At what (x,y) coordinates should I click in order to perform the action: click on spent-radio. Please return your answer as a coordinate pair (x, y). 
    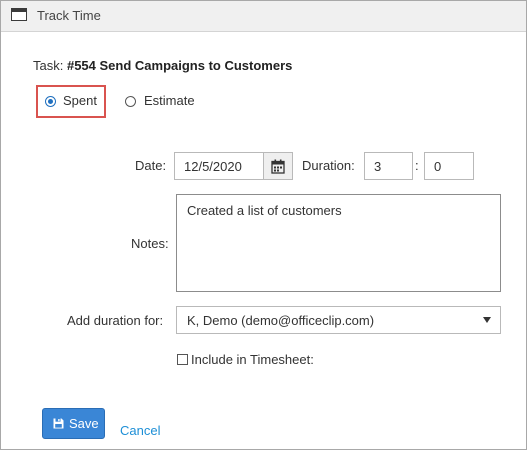
    Looking at the image, I should click on (50, 101).